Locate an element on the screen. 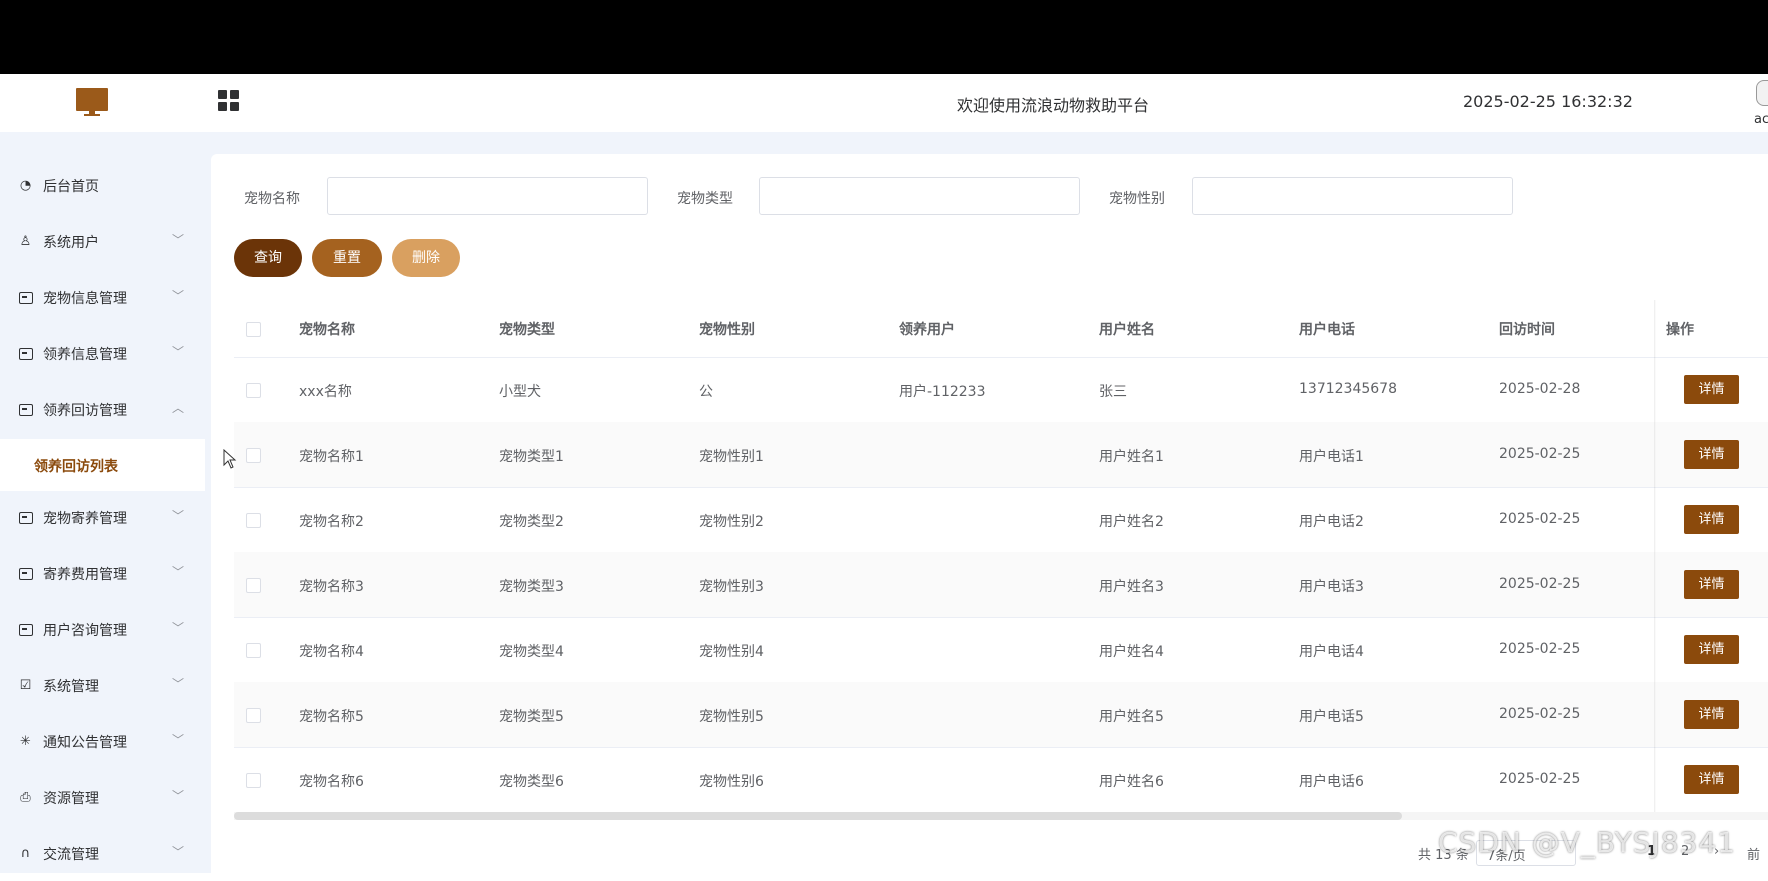  sidebar-item-8: 用户咨询管理 ﹀ is located at coordinates (102, 629).